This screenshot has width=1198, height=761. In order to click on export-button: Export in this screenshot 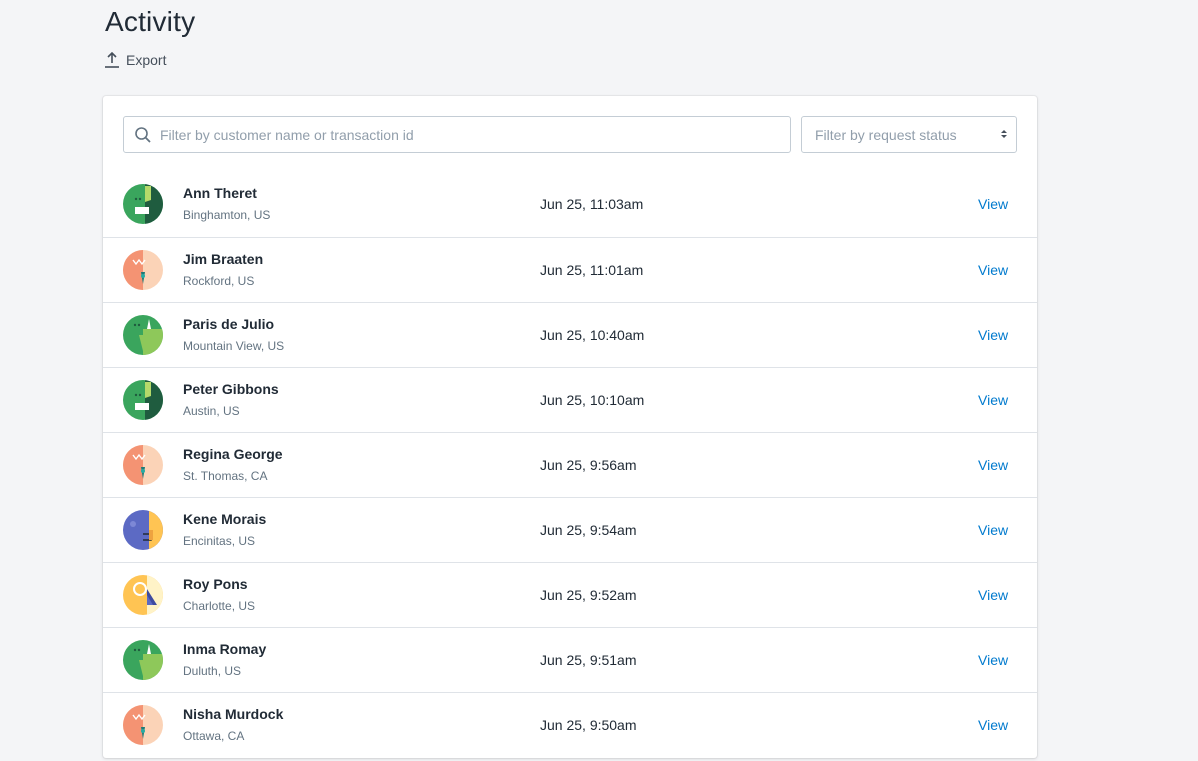, I will do `click(135, 60)`.